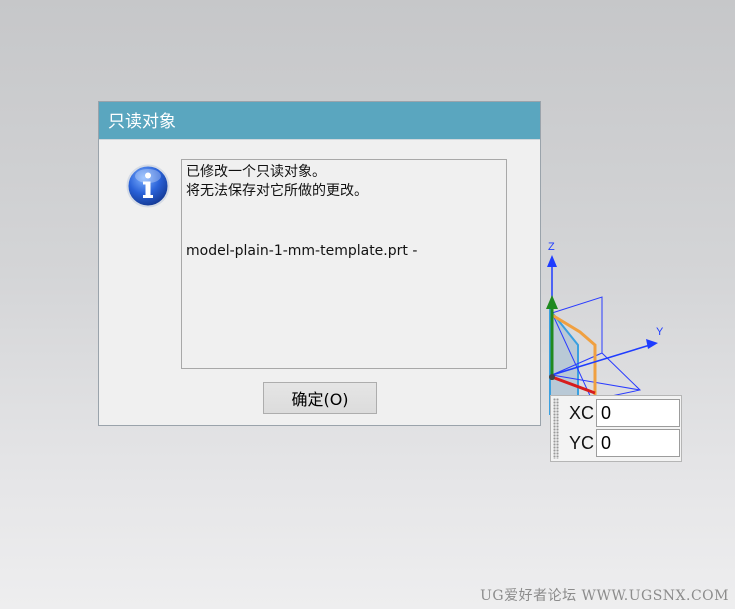  Describe the element at coordinates (582, 413) in the screenshot. I see `xc-label: XC` at that location.